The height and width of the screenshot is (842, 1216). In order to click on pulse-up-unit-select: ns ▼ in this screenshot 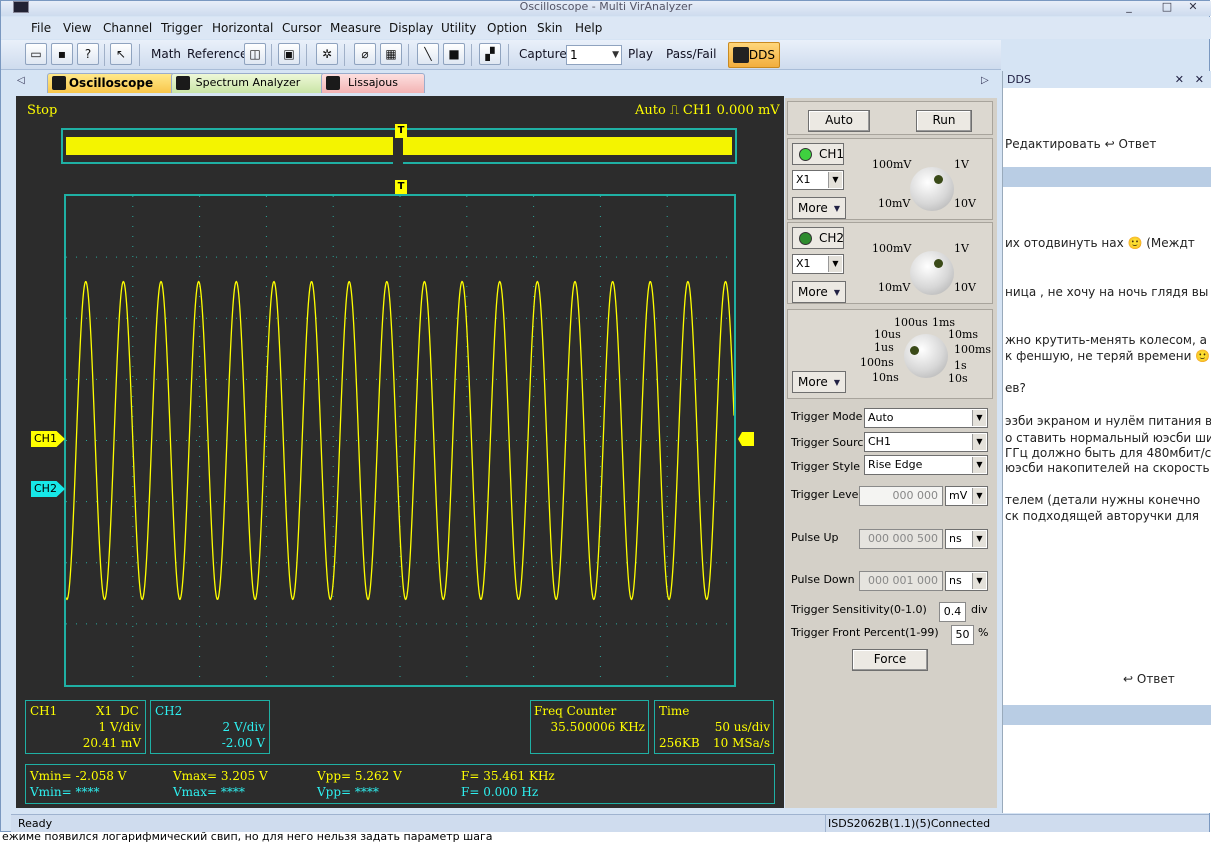, I will do `click(966, 539)`.